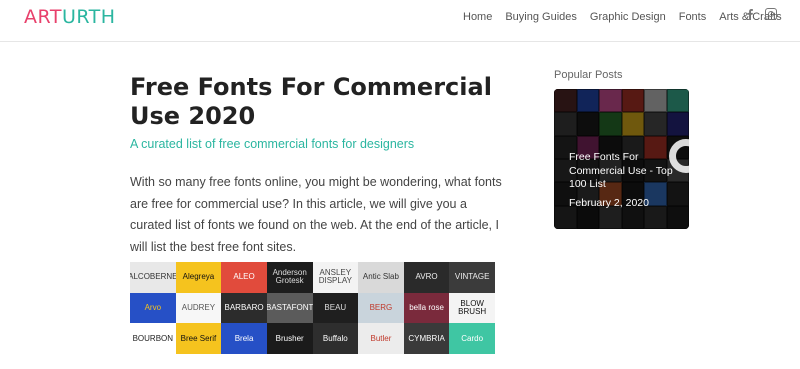  Describe the element at coordinates (311, 101) in the screenshot. I see `article-title: Free Fonts For Commercial Use 2020` at that location.